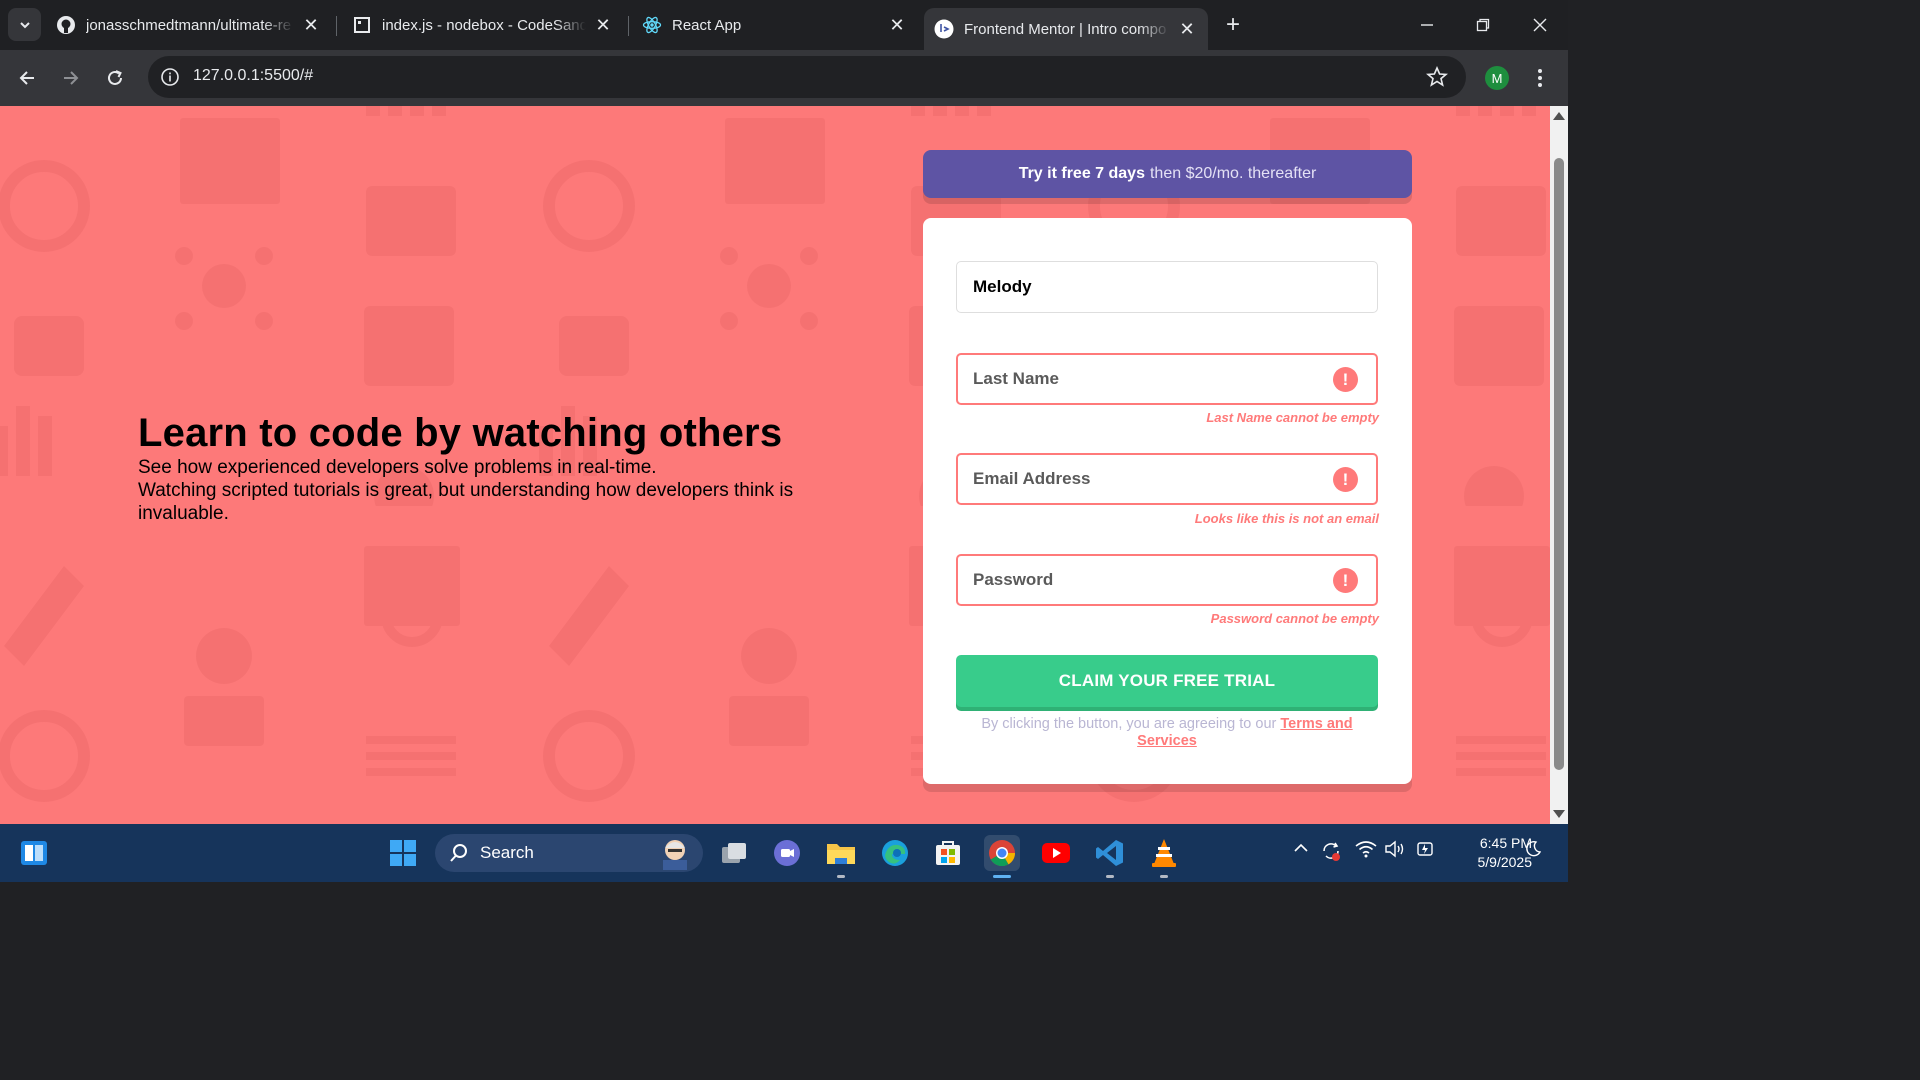  What do you see at coordinates (66, 25) in the screenshot?
I see `github-icon` at bounding box center [66, 25].